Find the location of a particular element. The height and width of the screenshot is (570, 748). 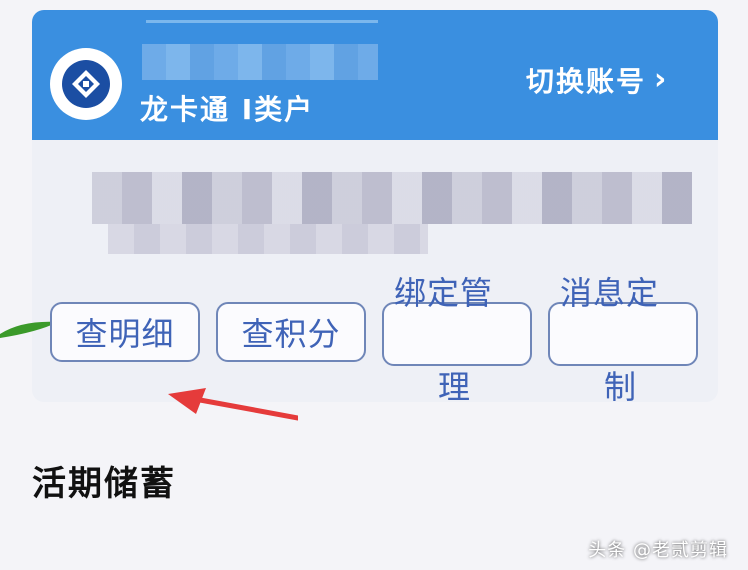

switch-account-label: 切换账号 is located at coordinates (586, 81).